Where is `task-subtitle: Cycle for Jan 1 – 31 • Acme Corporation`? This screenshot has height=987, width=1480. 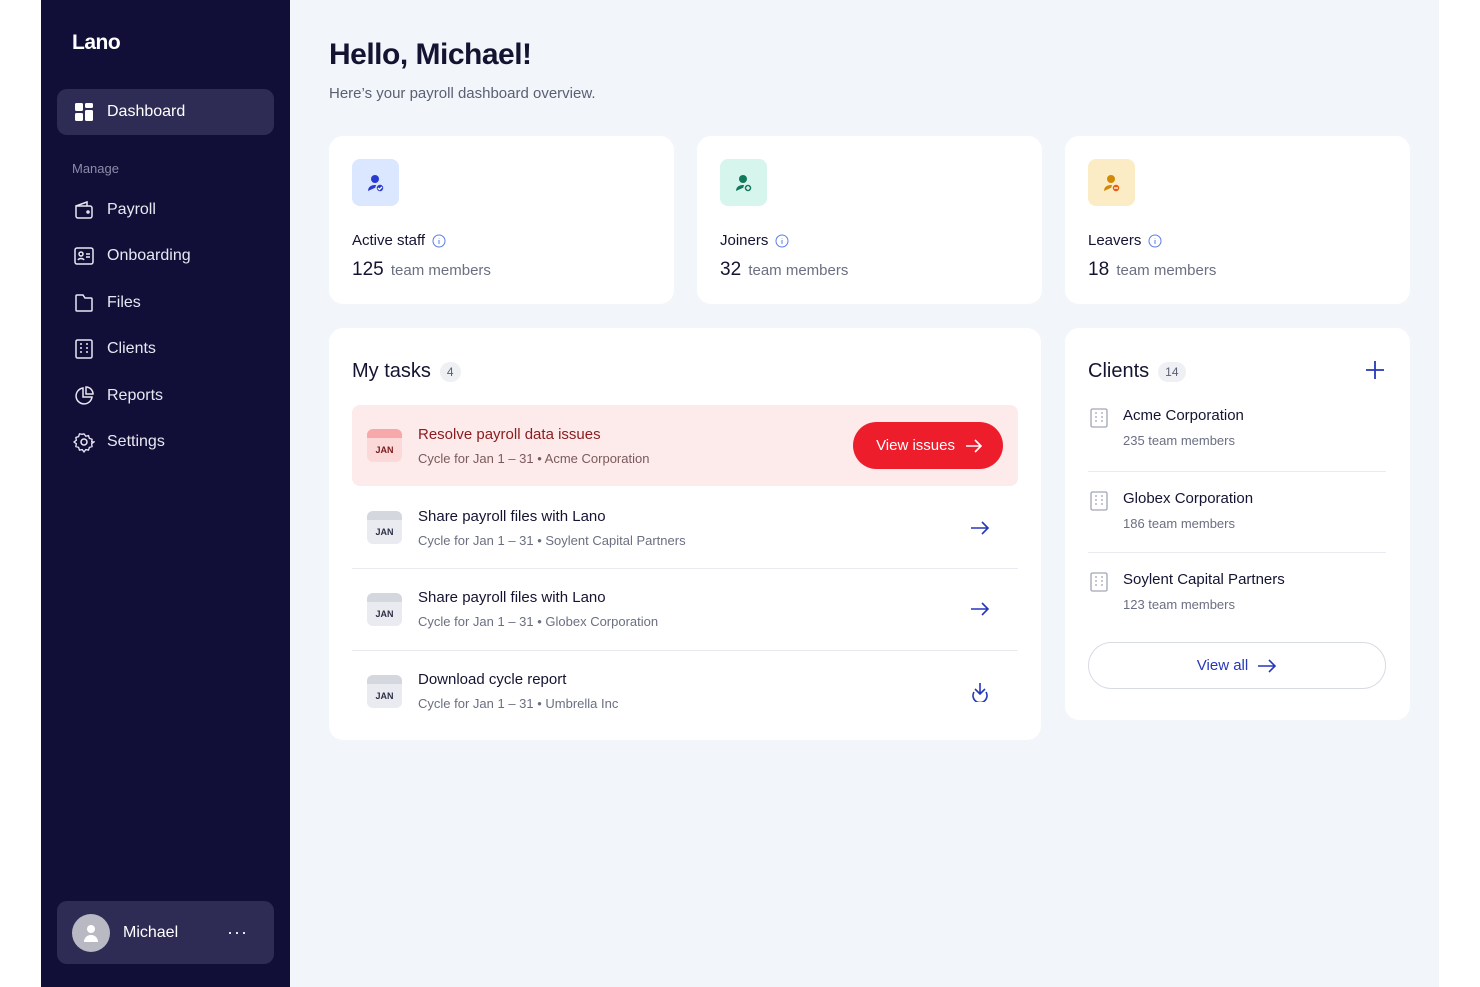
task-subtitle: Cycle for Jan 1 – 31 • Acme Corporation is located at coordinates (534, 458).